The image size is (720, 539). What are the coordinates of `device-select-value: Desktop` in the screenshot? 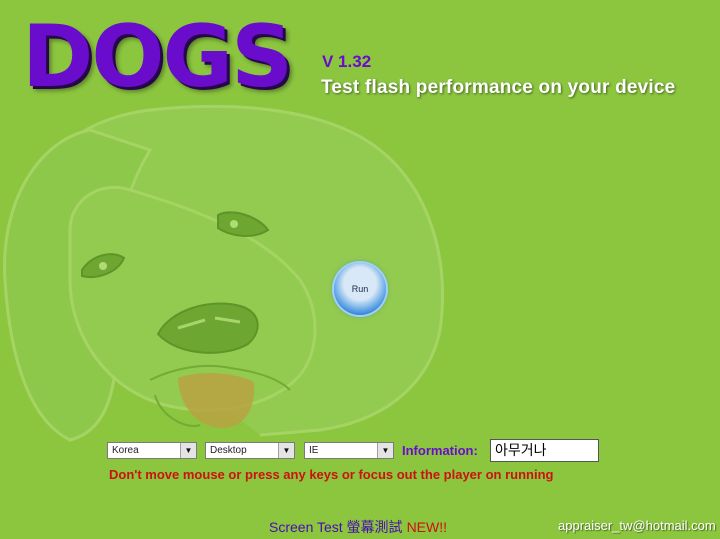 It's located at (228, 450).